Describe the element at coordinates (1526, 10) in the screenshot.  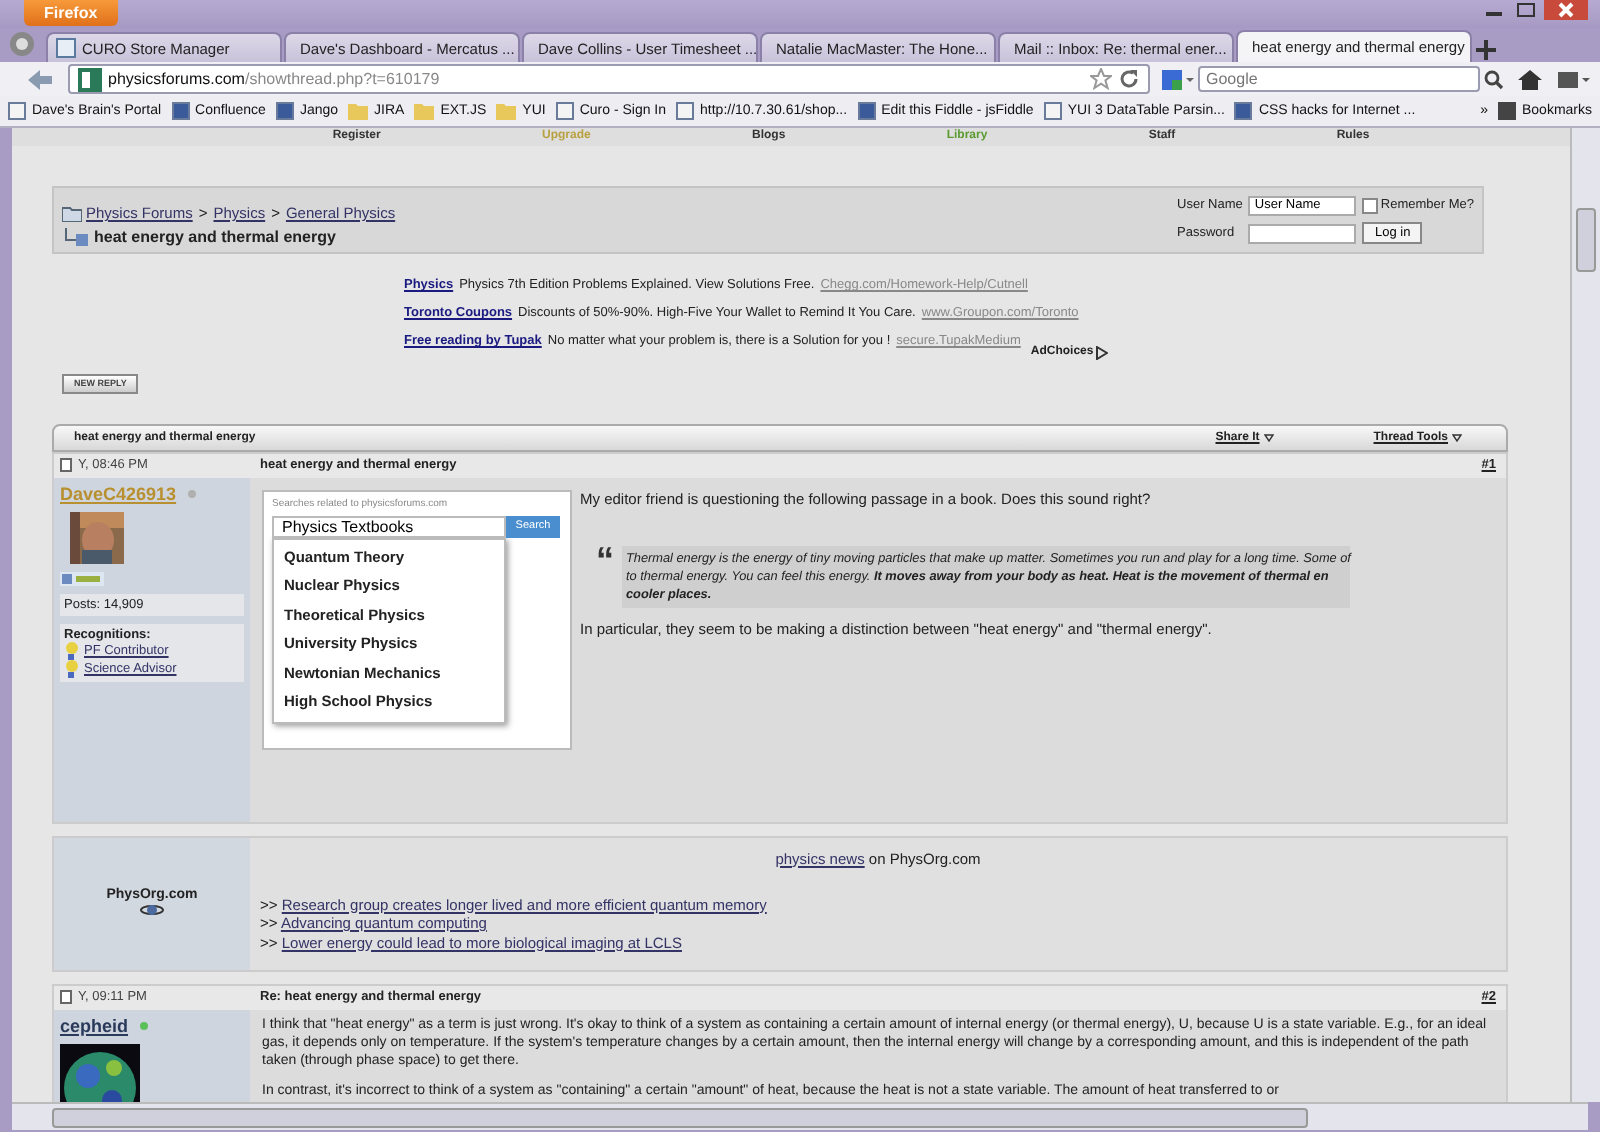
I see `maximize-icon` at that location.